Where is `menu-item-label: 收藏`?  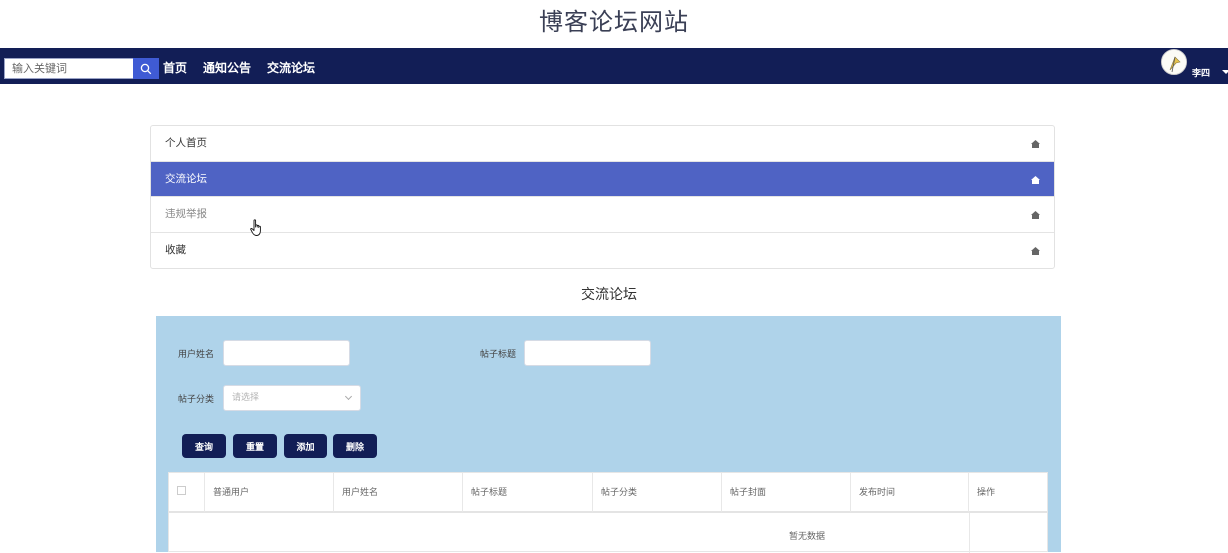
menu-item-label: 收藏 is located at coordinates (175, 249).